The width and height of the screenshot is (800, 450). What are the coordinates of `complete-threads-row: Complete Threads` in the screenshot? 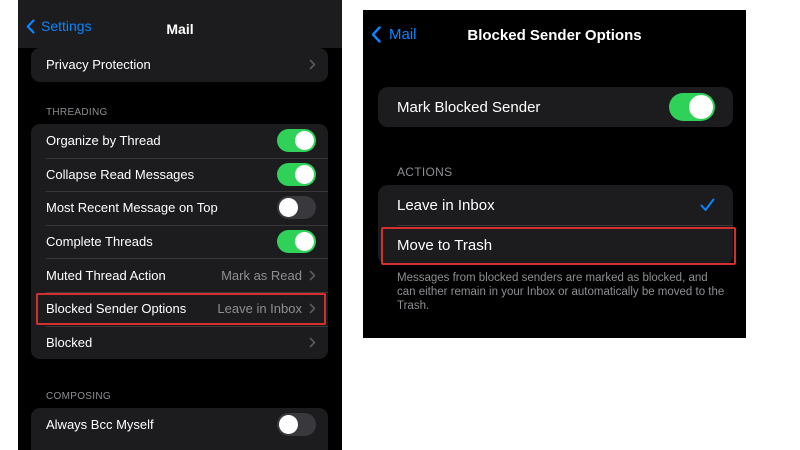 It's located at (179, 241).